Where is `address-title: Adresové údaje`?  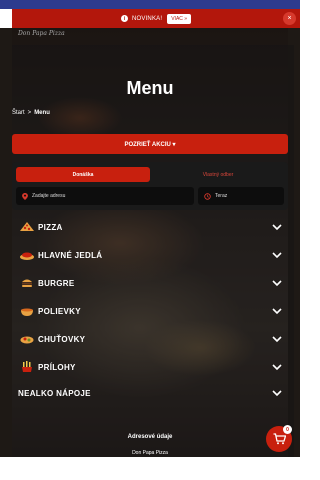
address-title: Adresové údaje is located at coordinates (150, 437).